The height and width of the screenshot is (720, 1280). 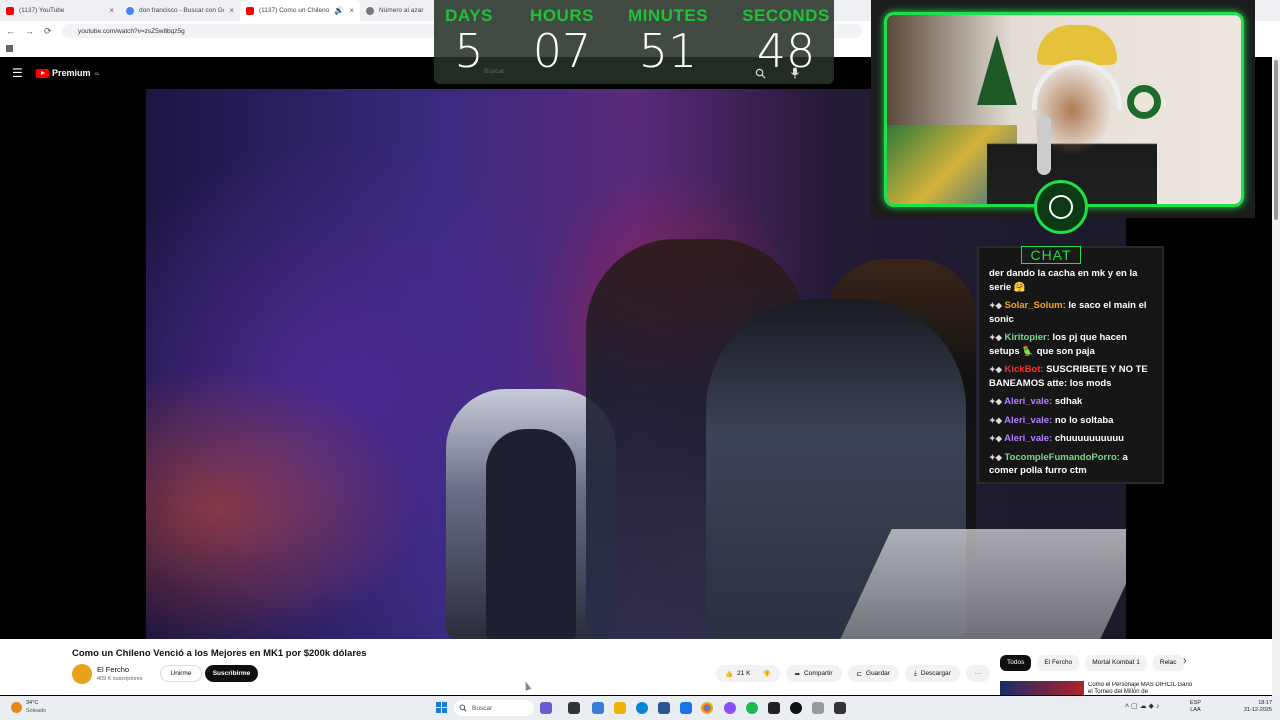 I want to click on chat-username: TocompleFumandoPorro:, so click(x=1062, y=457).